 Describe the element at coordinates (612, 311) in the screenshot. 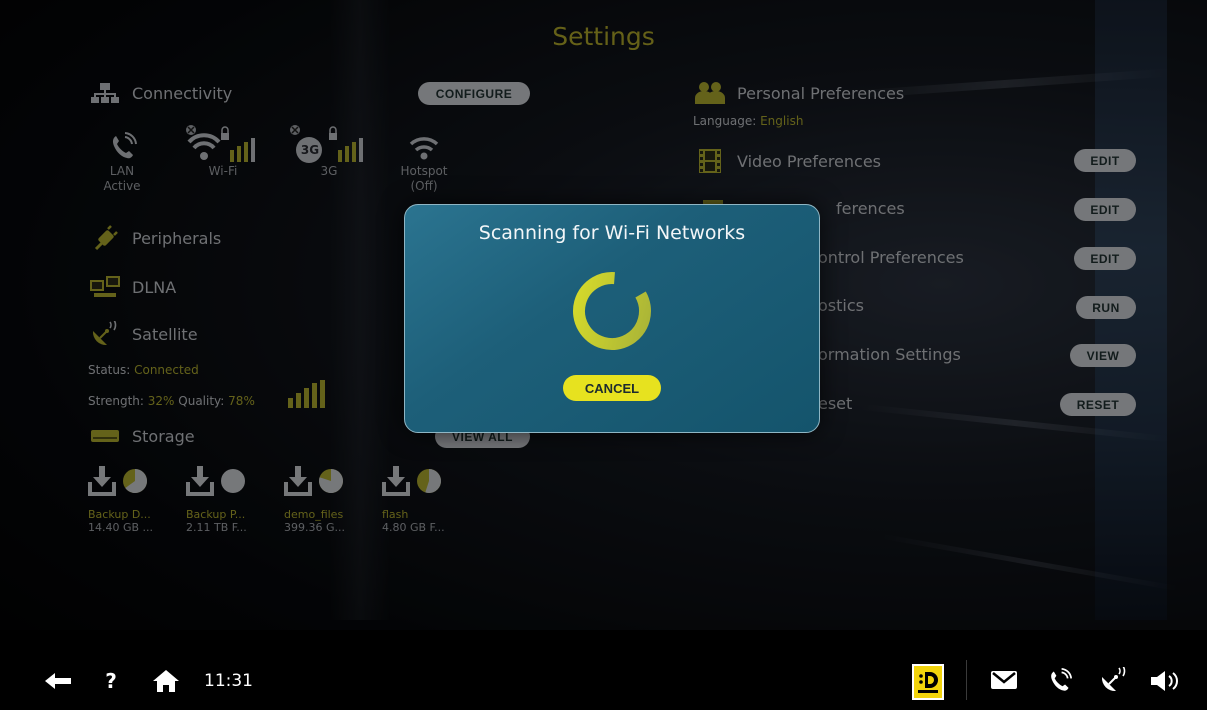

I see `loading-spinner-icon` at that location.